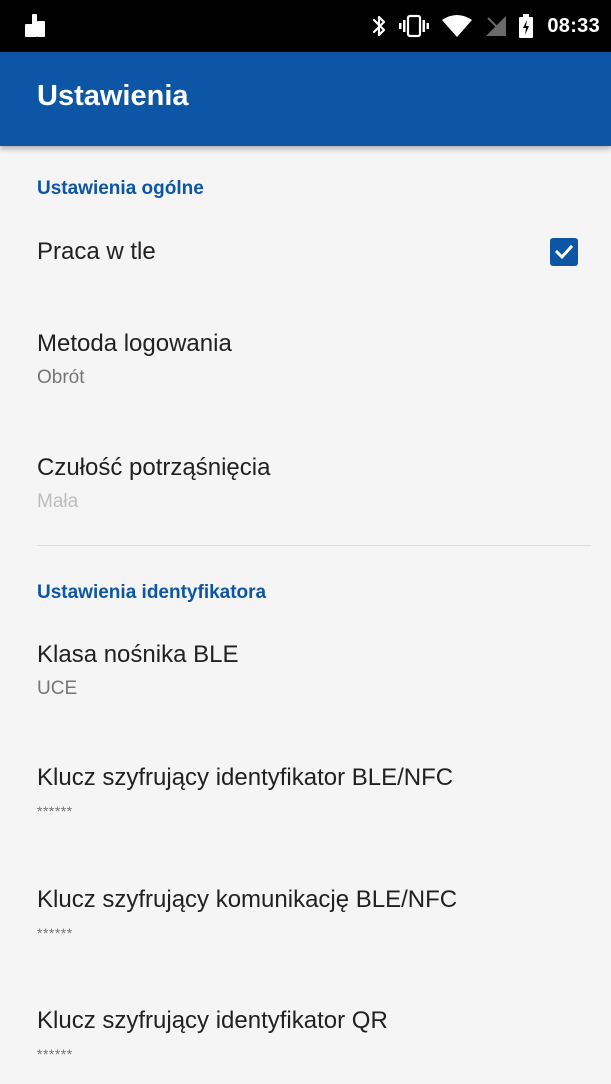 This screenshot has width=611, height=1084. I want to click on status-bar: 08:33, so click(305, 26).